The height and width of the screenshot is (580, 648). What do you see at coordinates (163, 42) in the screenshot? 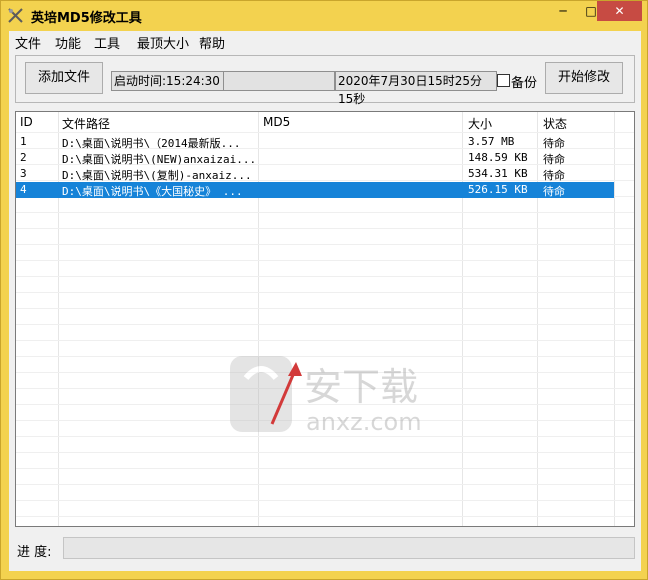
I see `menu-top-size: 最顶大小` at bounding box center [163, 42].